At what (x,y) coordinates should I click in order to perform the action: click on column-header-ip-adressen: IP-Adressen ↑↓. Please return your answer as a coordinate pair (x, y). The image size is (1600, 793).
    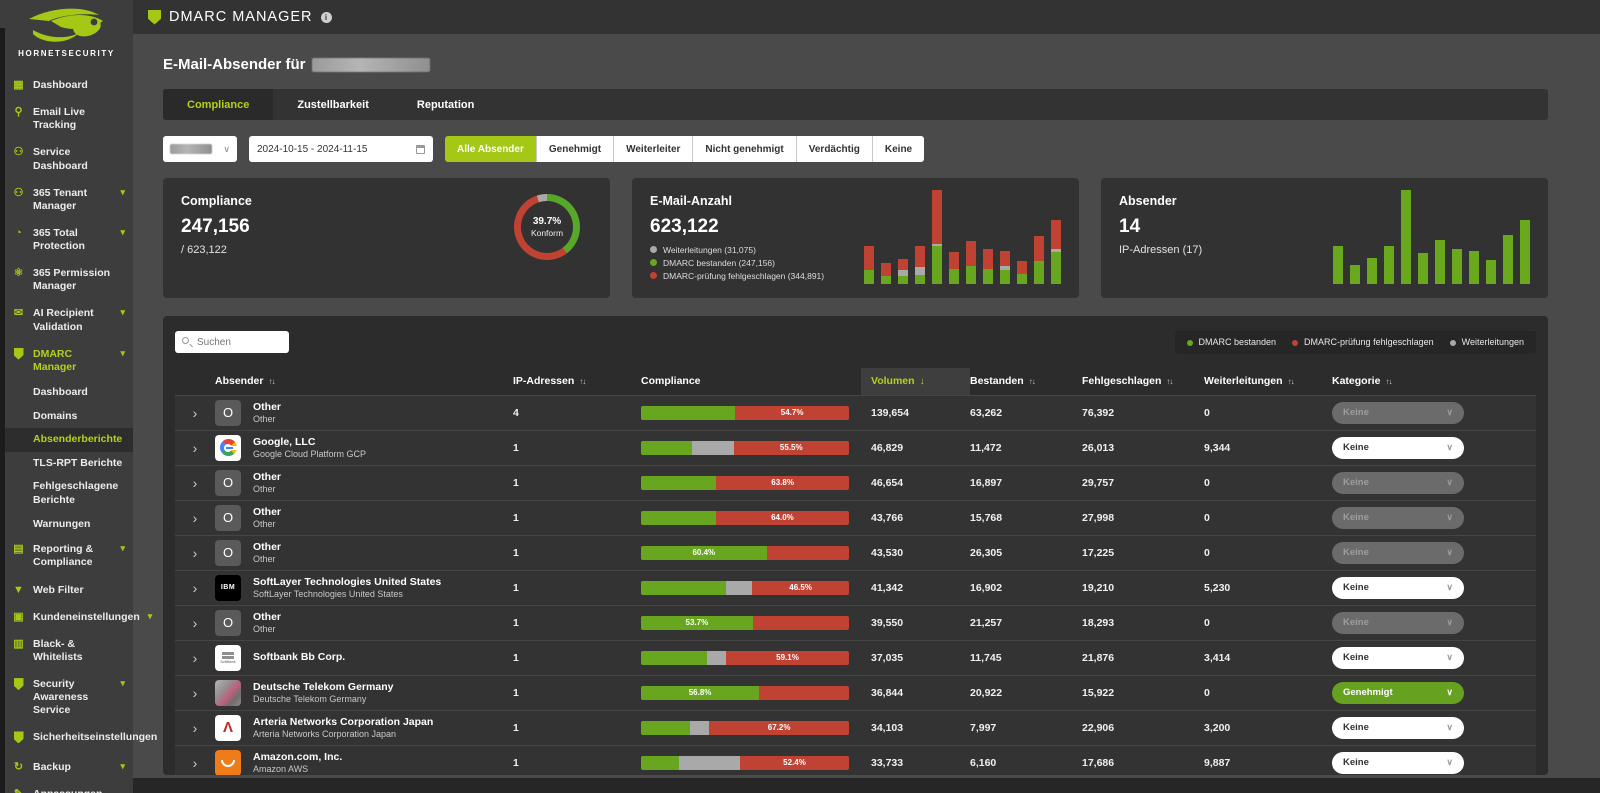
    Looking at the image, I should click on (577, 381).